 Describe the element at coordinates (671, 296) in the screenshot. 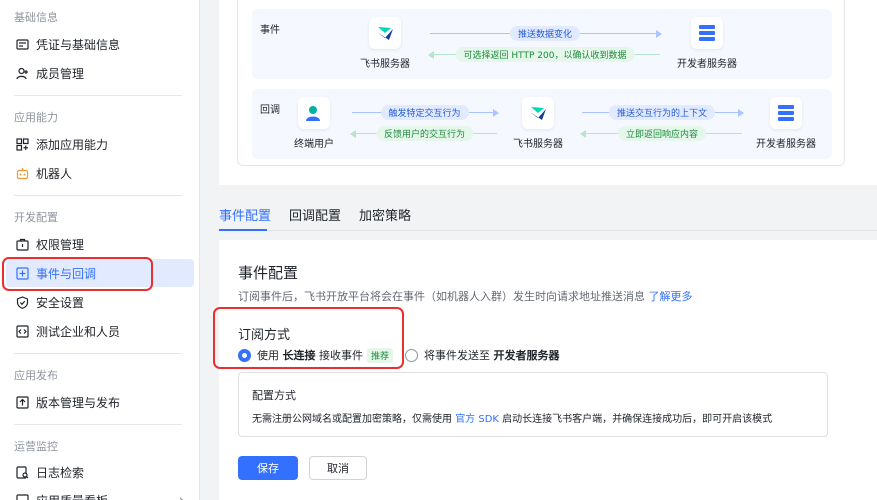

I see `learn-more-link: 了解更多` at that location.